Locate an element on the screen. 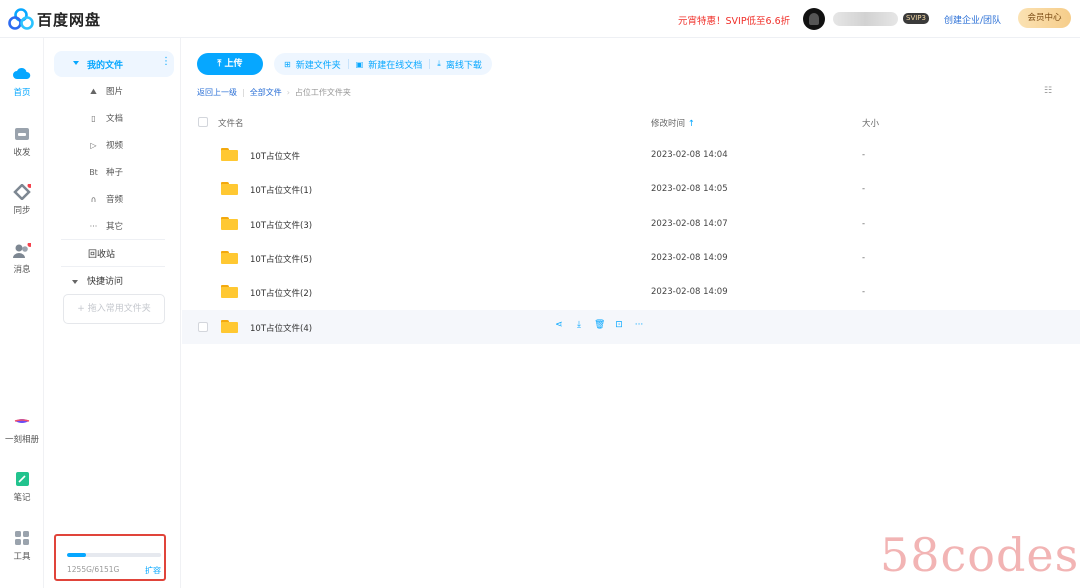  more-vertical-icon: ⋮ is located at coordinates (166, 61).